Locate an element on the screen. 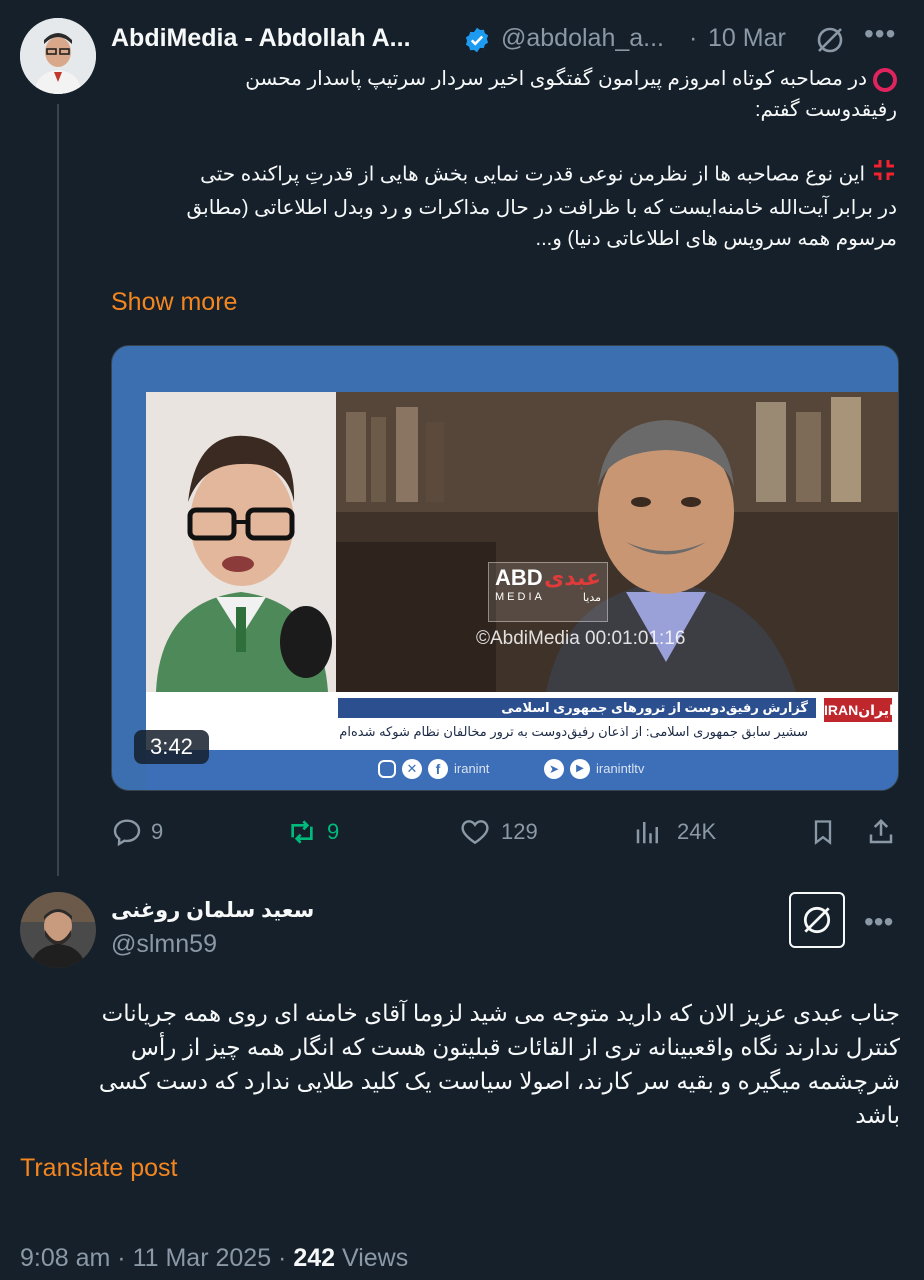 The height and width of the screenshot is (1280, 924). bookmark-button is located at coordinates (823, 832).